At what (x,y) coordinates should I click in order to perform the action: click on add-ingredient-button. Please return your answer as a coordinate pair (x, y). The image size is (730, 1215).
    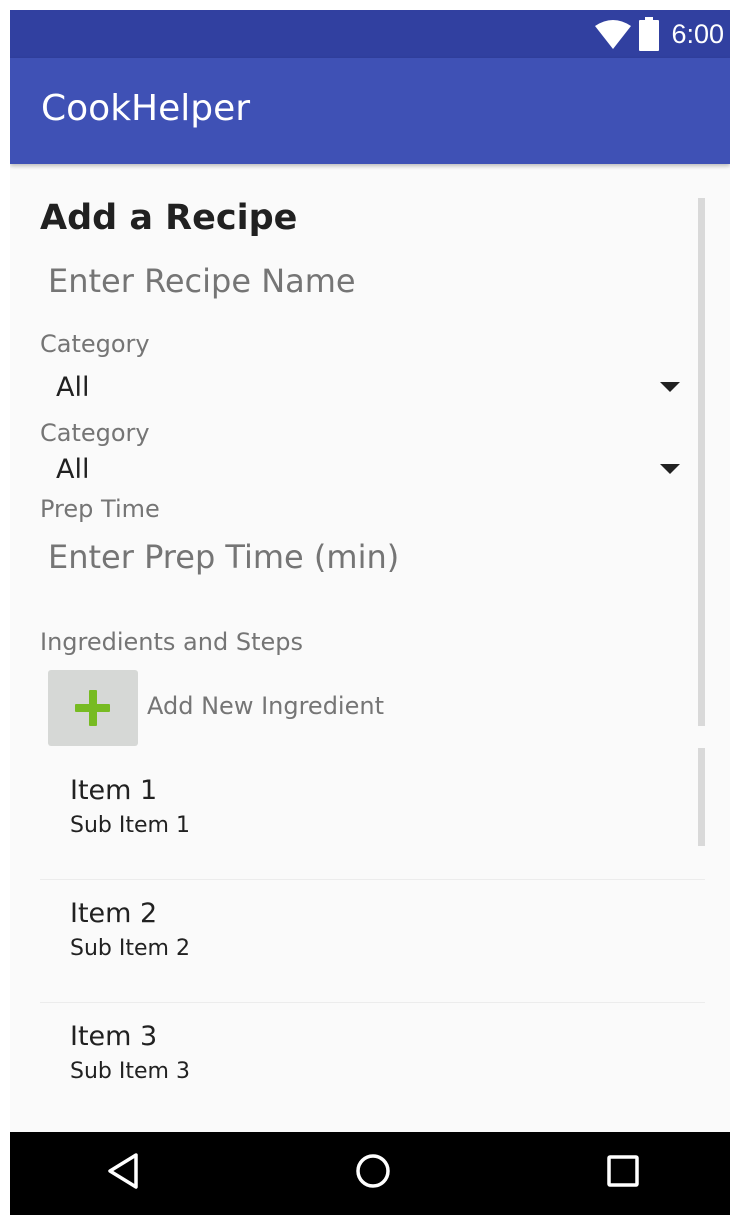
    Looking at the image, I should click on (93, 708).